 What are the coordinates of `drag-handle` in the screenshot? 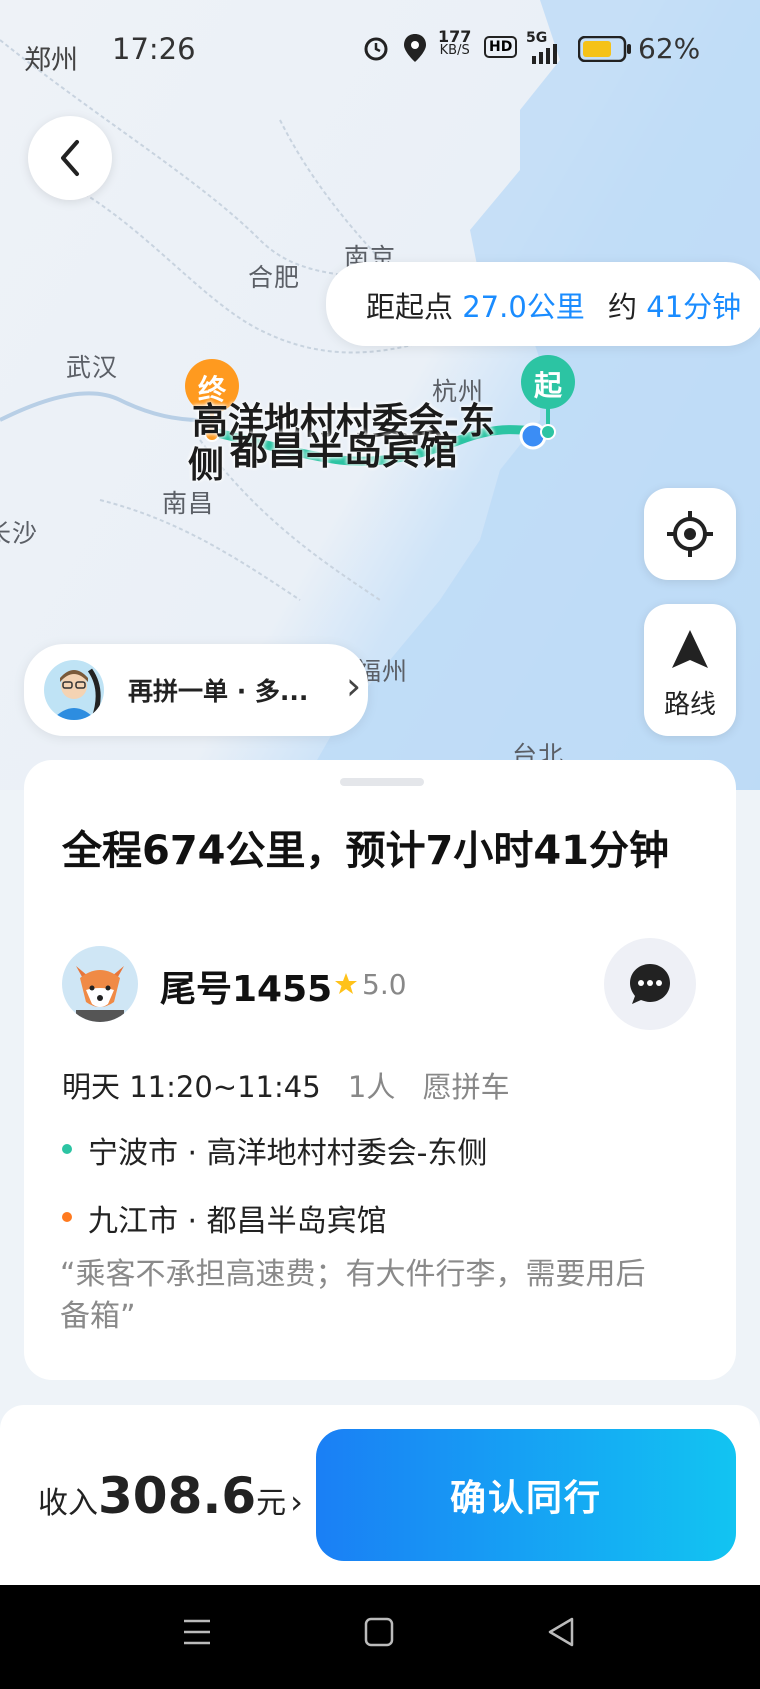 It's located at (382, 782).